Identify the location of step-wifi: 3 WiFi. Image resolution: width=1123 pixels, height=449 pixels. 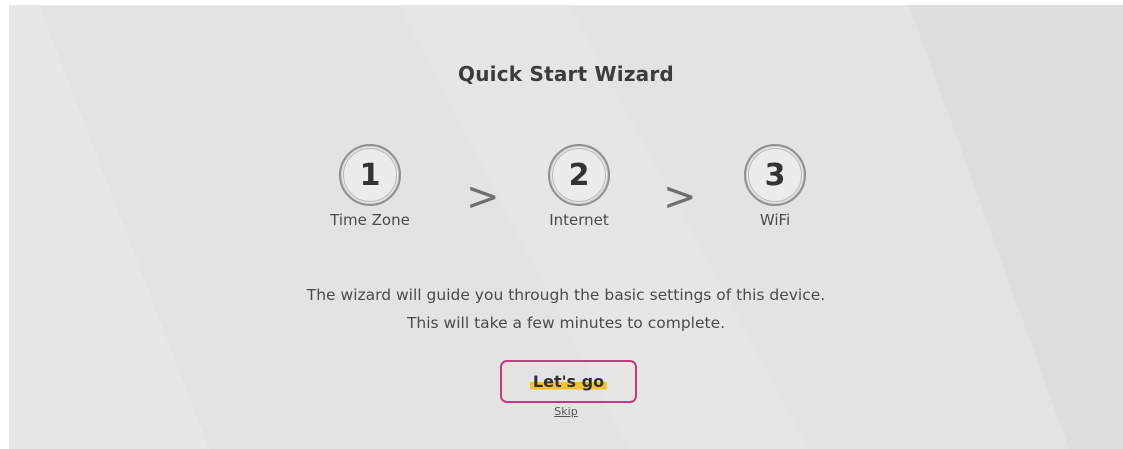
(775, 186).